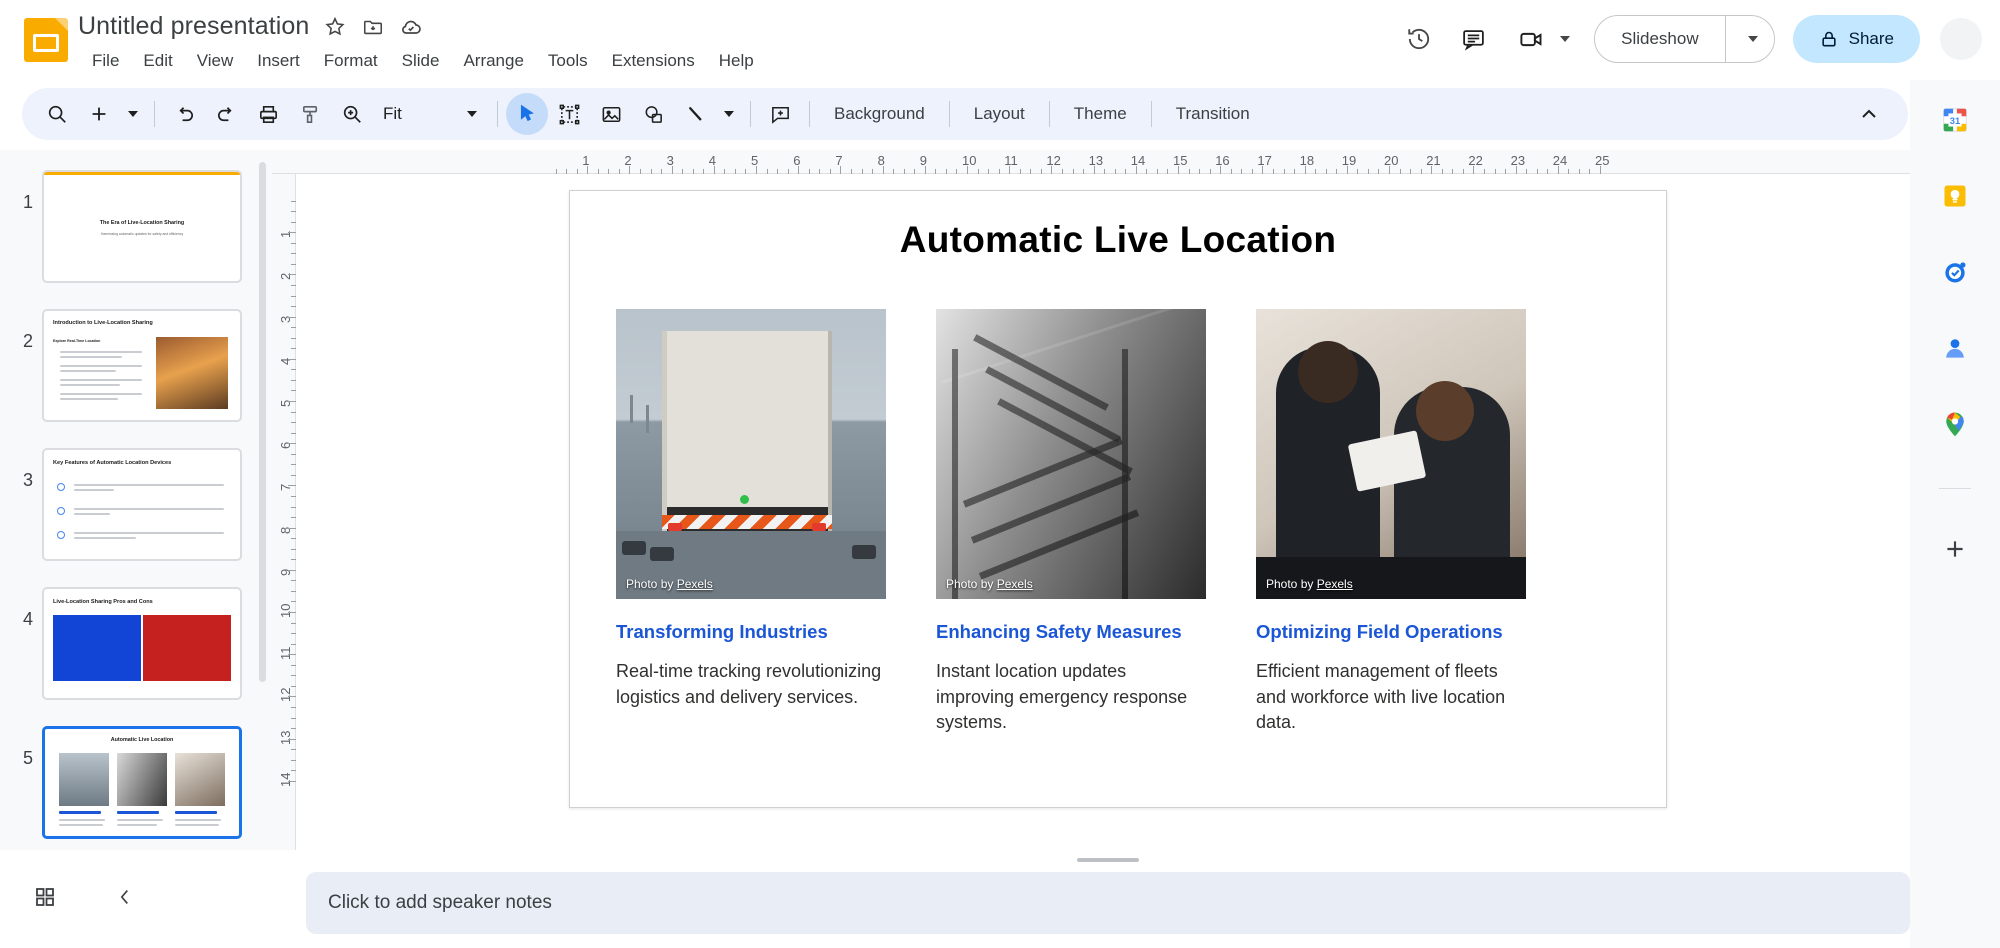 This screenshot has height=948, width=2000. Describe the element at coordinates (611, 114) in the screenshot. I see `insert-image-icon` at that location.